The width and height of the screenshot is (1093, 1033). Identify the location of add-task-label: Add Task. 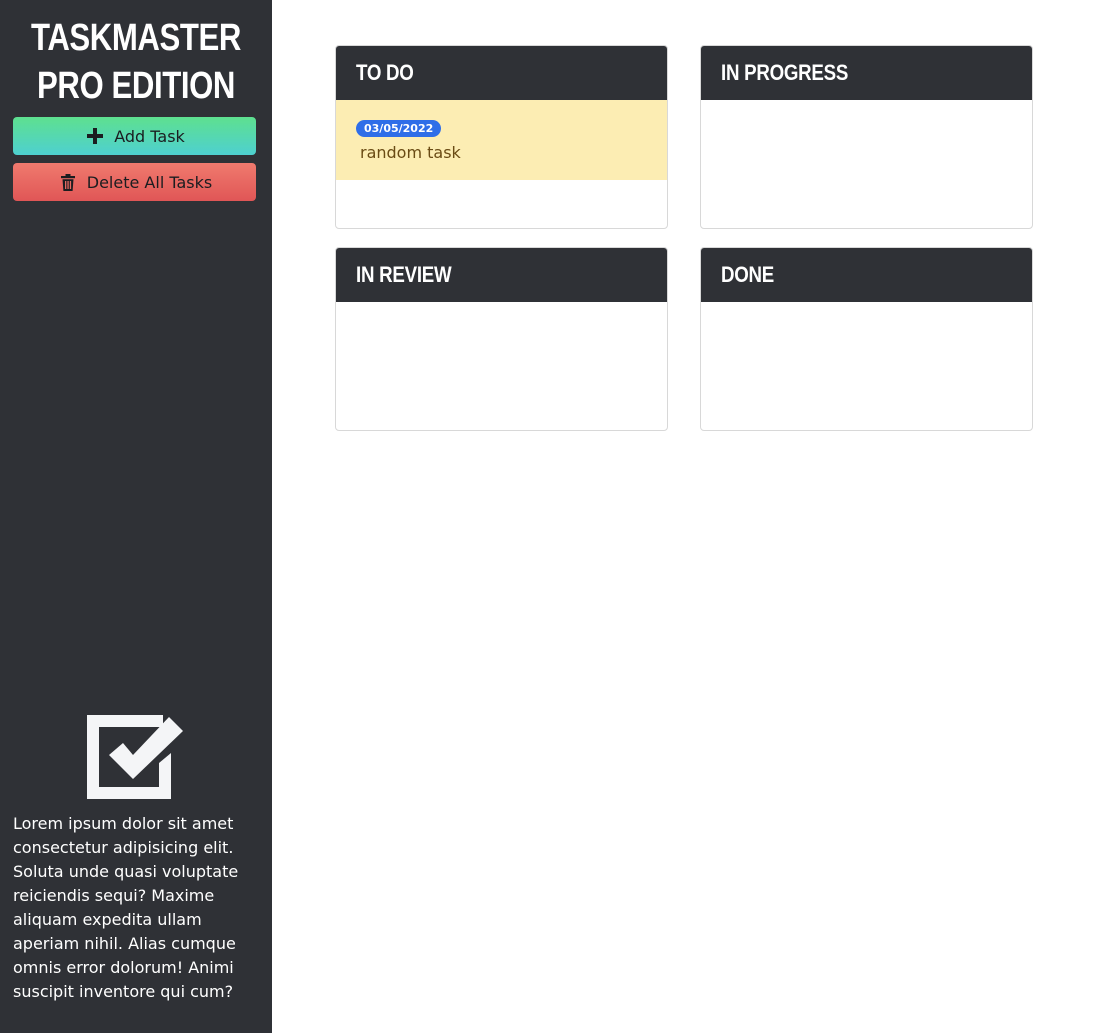
(149, 136).